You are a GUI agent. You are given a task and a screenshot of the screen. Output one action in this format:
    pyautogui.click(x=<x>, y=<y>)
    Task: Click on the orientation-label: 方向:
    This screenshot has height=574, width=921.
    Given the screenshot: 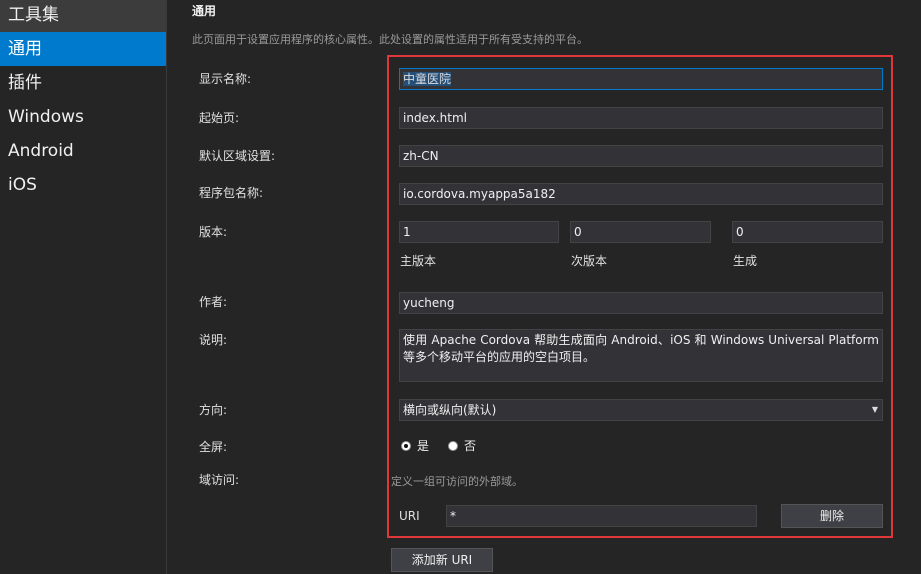 What is the action you would take?
    pyautogui.click(x=213, y=410)
    